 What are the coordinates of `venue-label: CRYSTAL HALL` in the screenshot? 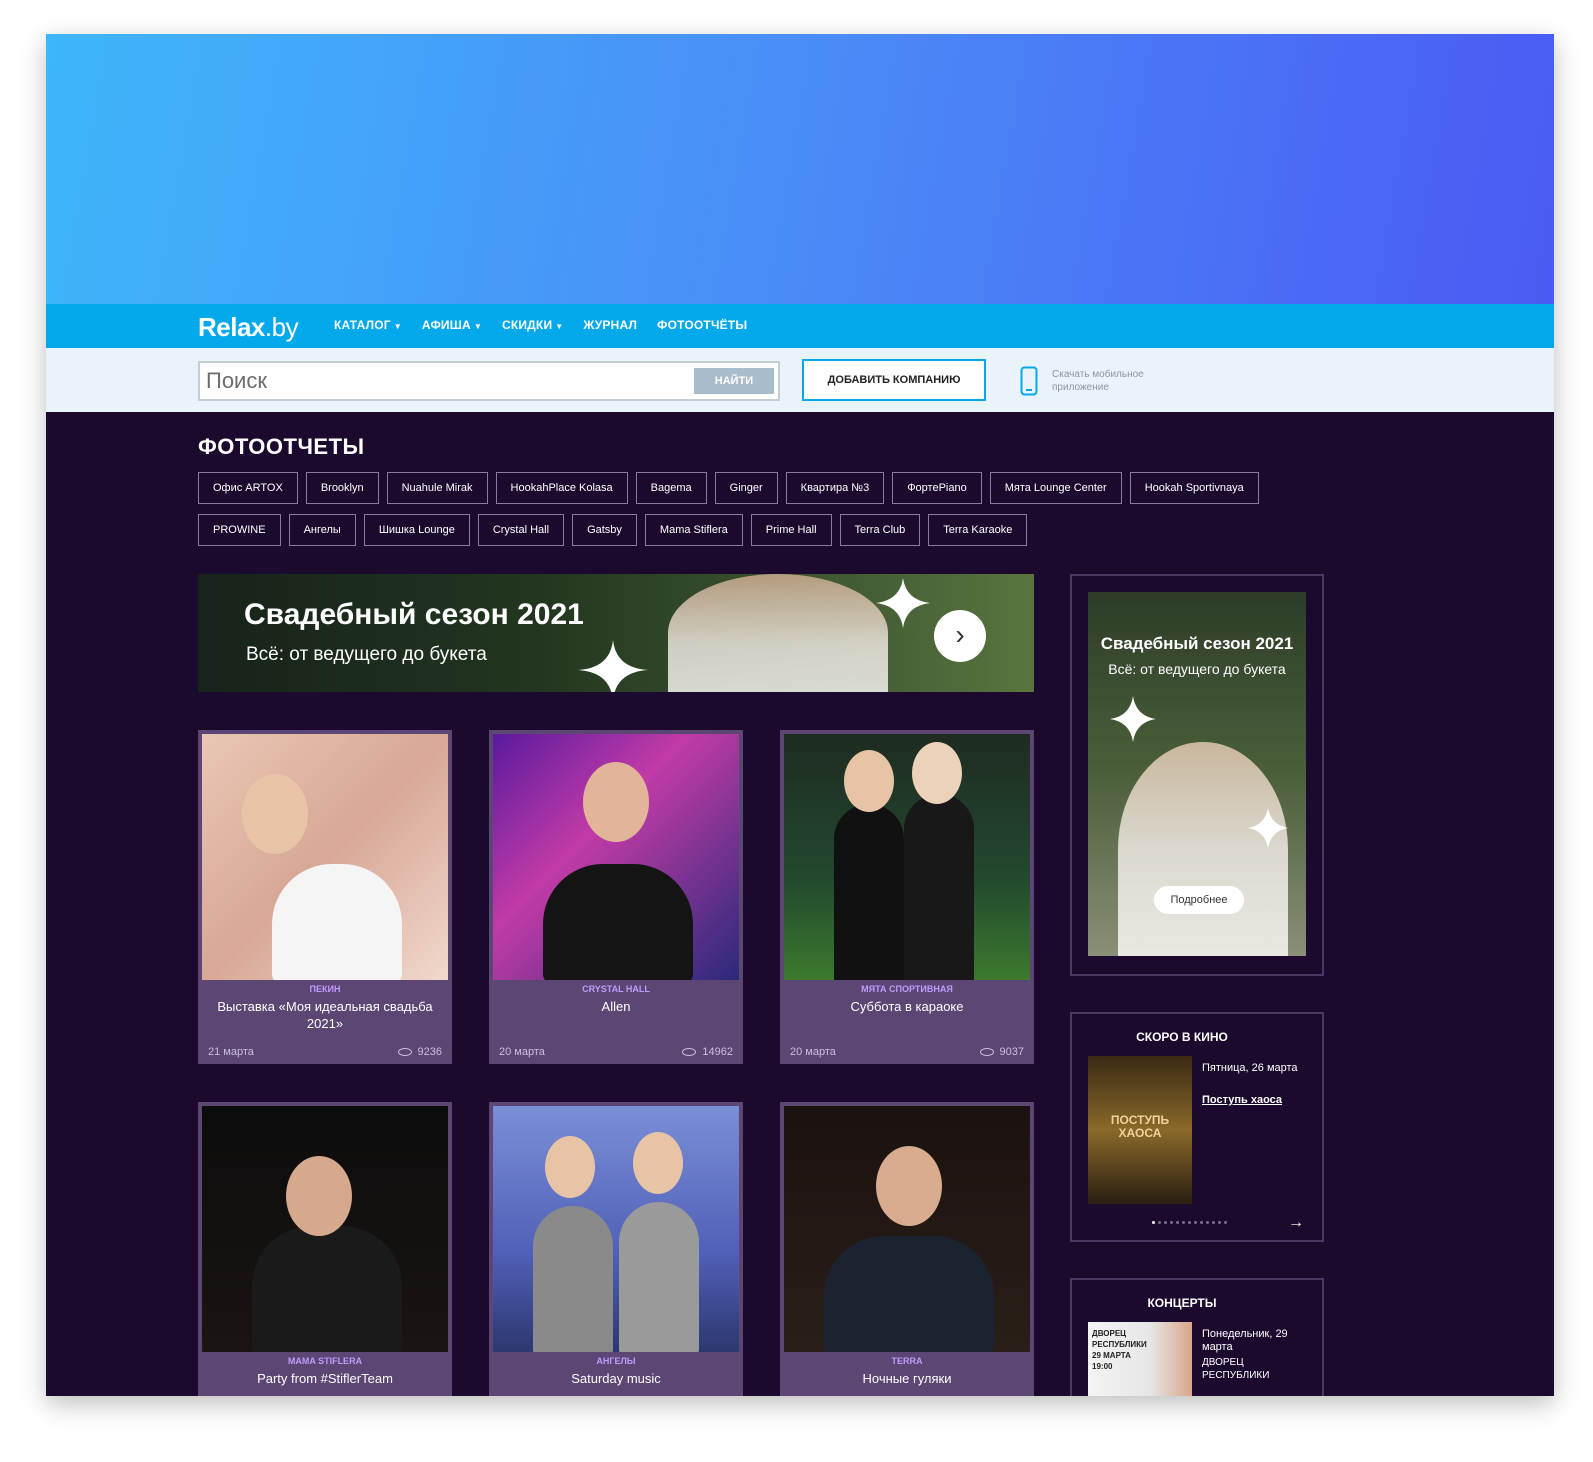 It's located at (616, 989).